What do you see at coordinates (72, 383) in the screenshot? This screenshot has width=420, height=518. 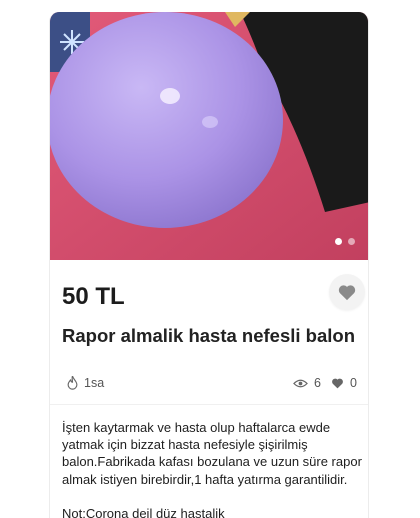 I see `flame-icon` at bounding box center [72, 383].